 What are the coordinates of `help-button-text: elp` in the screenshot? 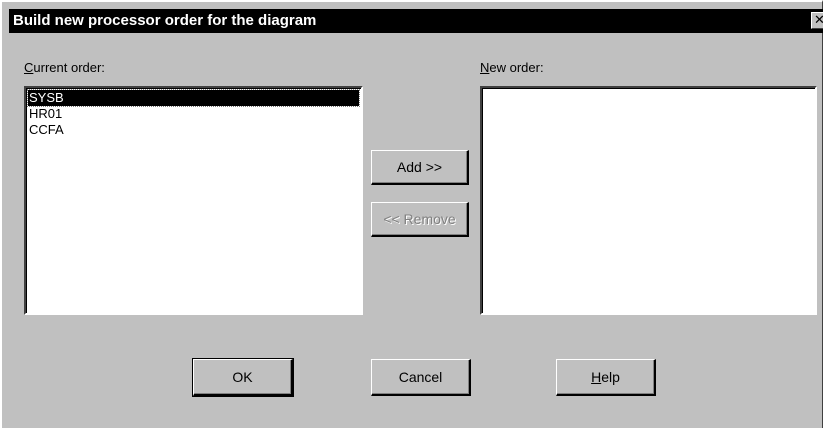 It's located at (610, 377).